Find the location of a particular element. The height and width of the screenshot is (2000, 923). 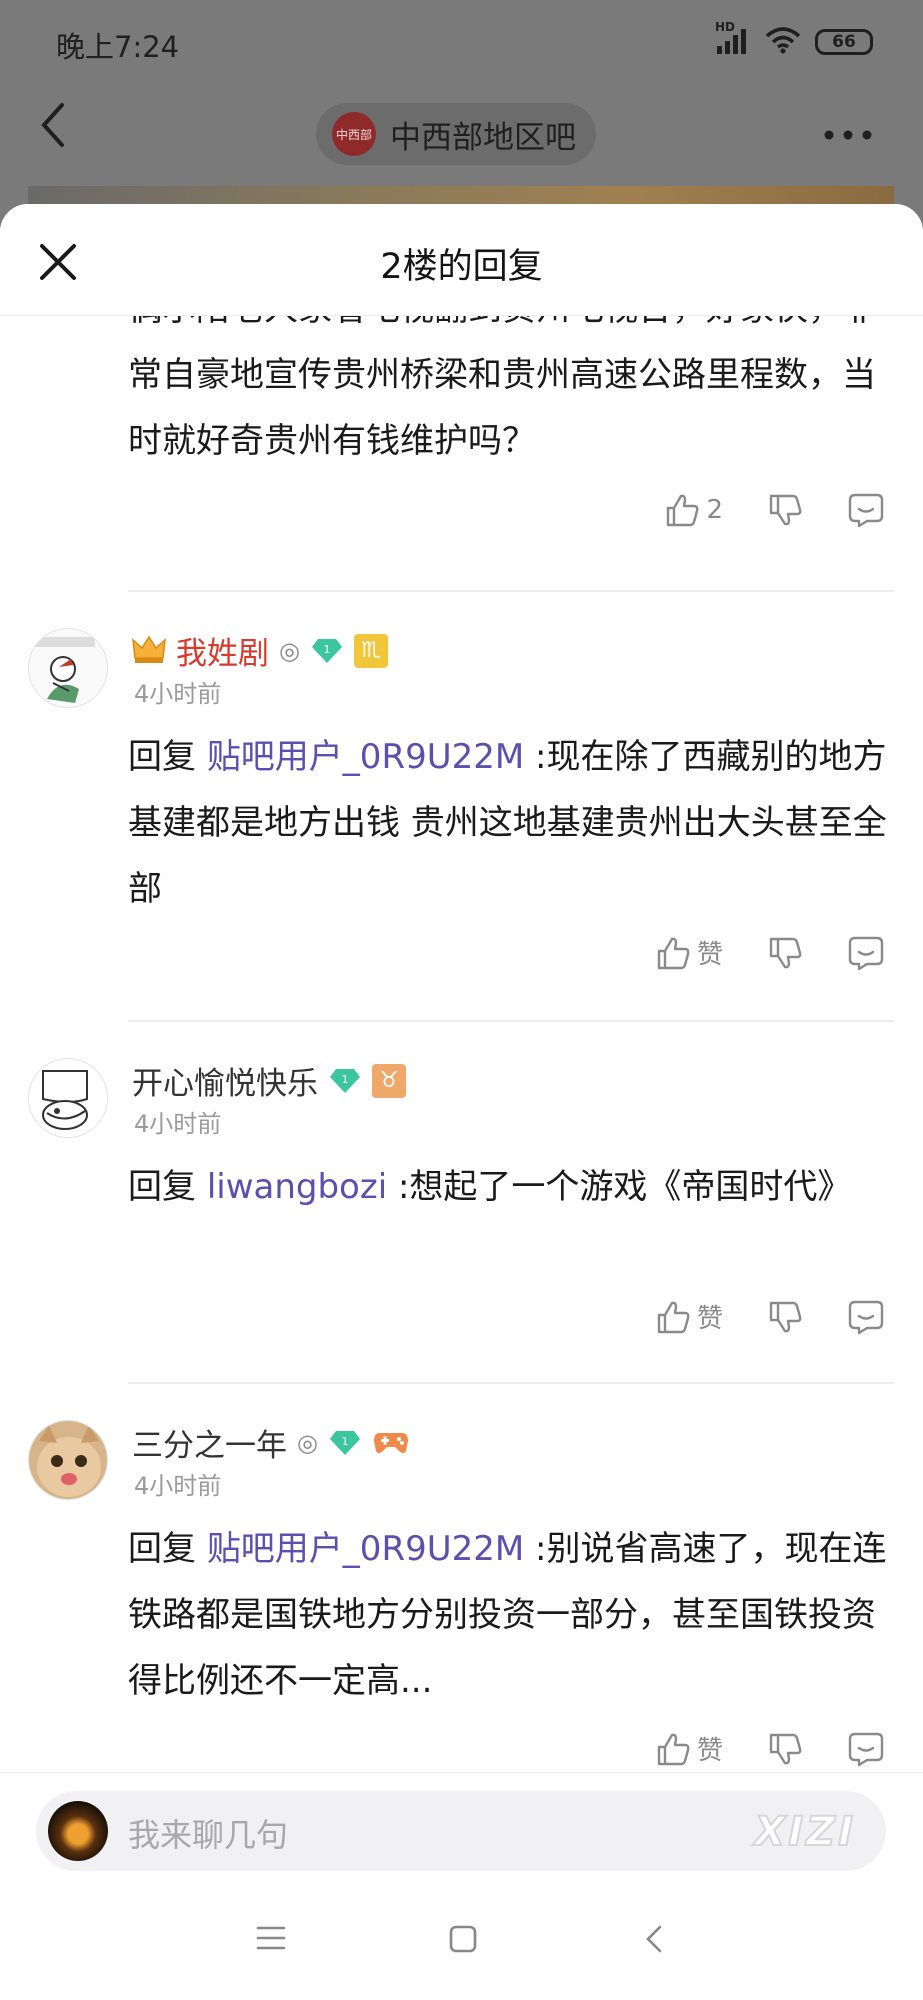

status-bar: 晚上7:24 HD 66 is located at coordinates (461, 45).